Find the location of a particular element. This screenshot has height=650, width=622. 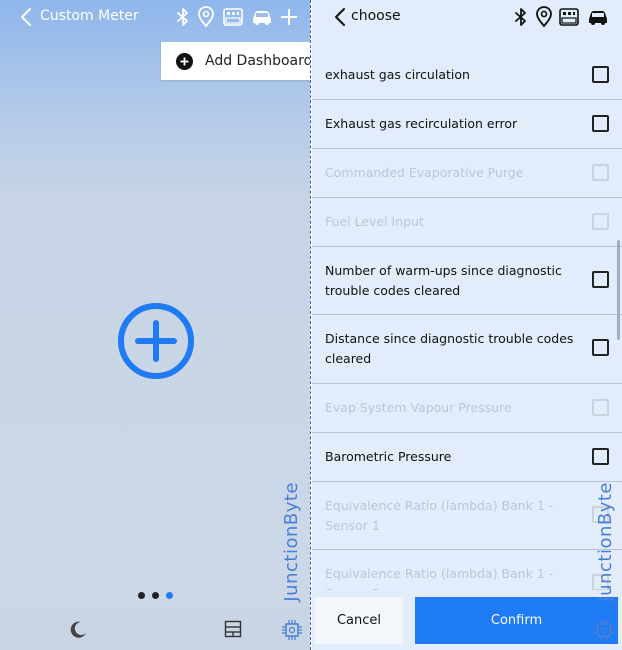

right-header: choose is located at coordinates (467, 17).